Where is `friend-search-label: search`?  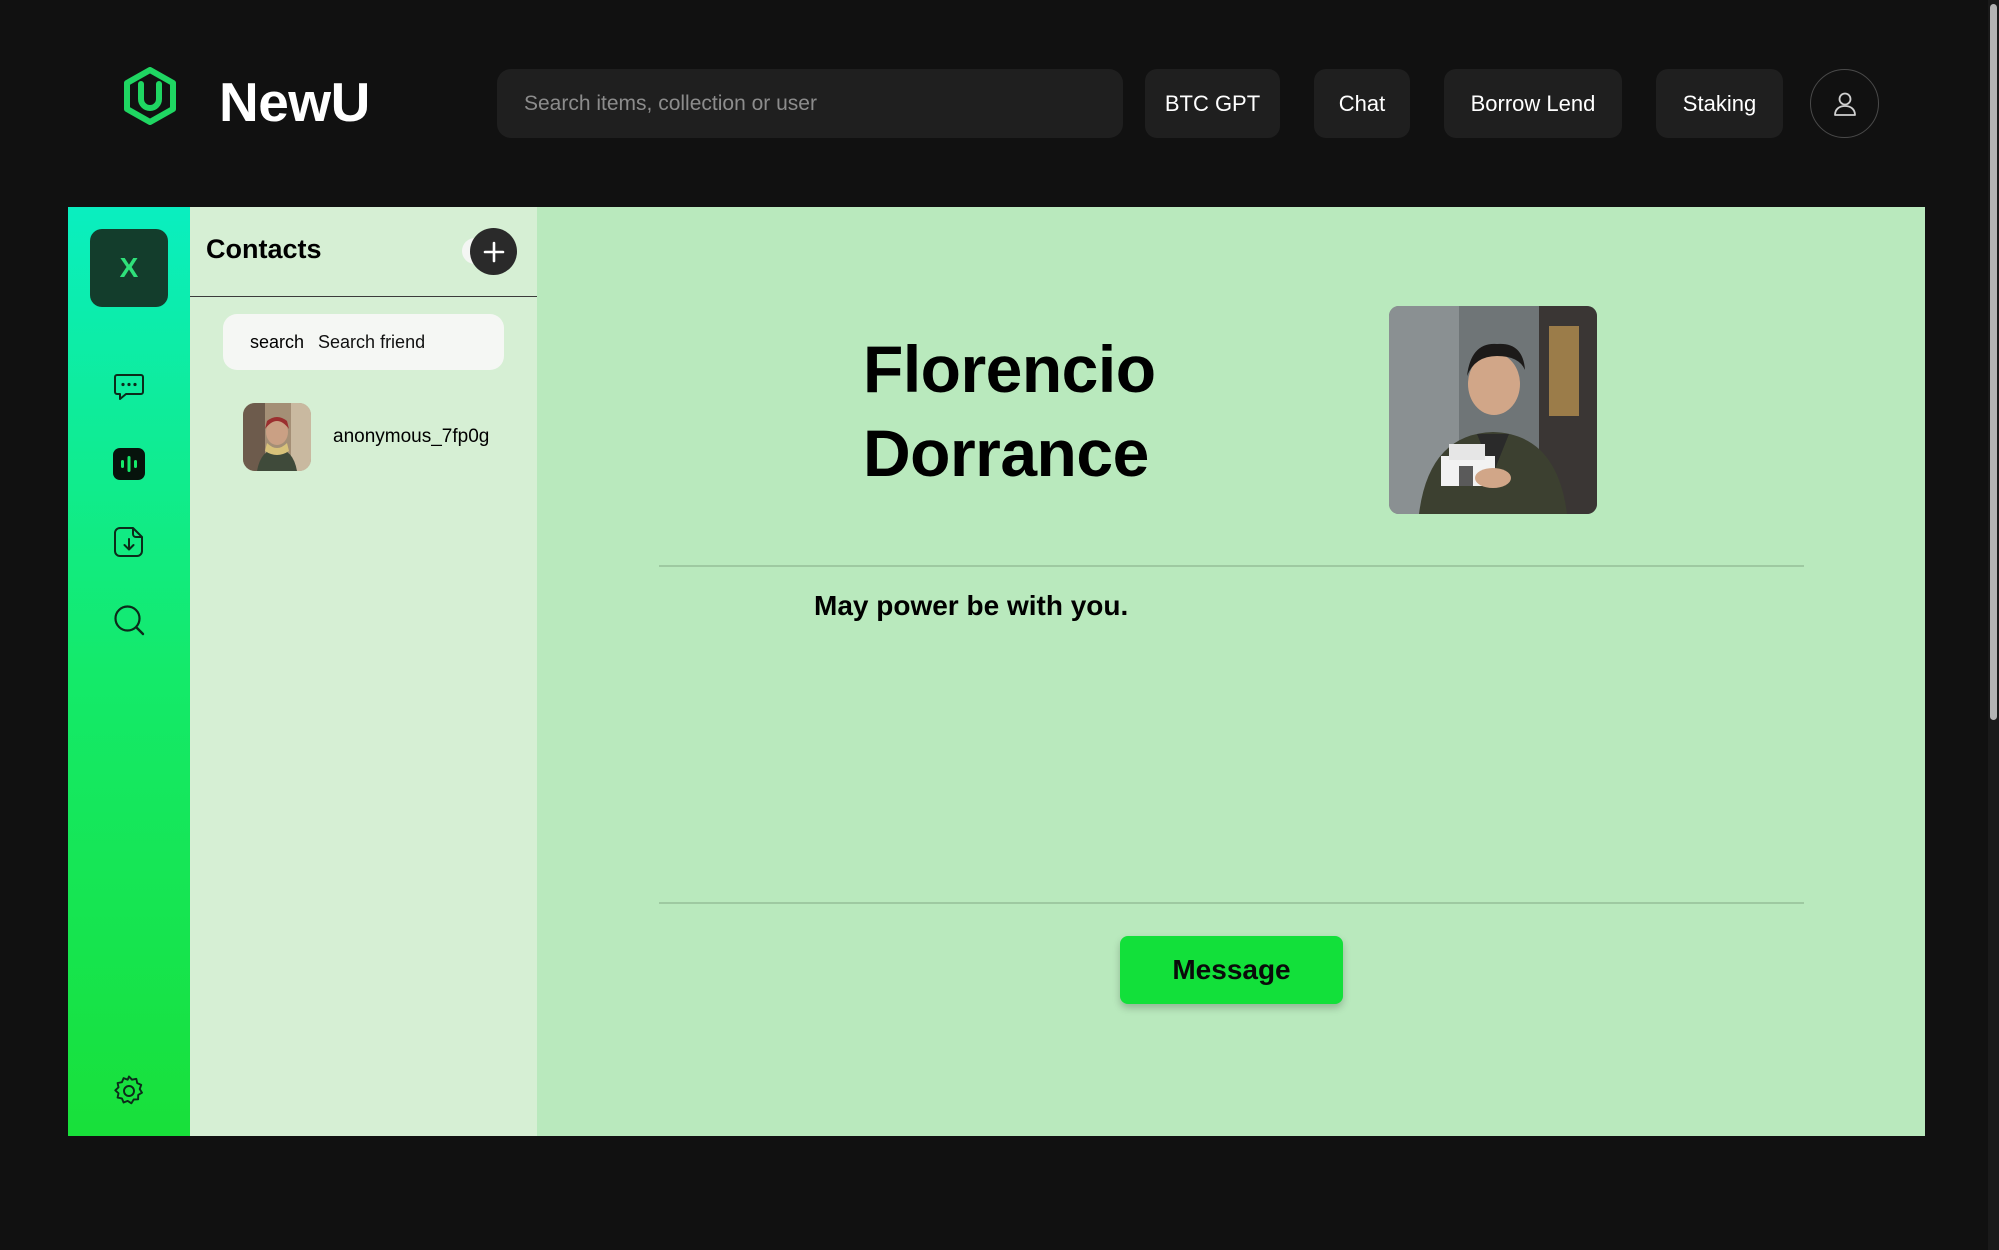
friend-search-label: search is located at coordinates (277, 341).